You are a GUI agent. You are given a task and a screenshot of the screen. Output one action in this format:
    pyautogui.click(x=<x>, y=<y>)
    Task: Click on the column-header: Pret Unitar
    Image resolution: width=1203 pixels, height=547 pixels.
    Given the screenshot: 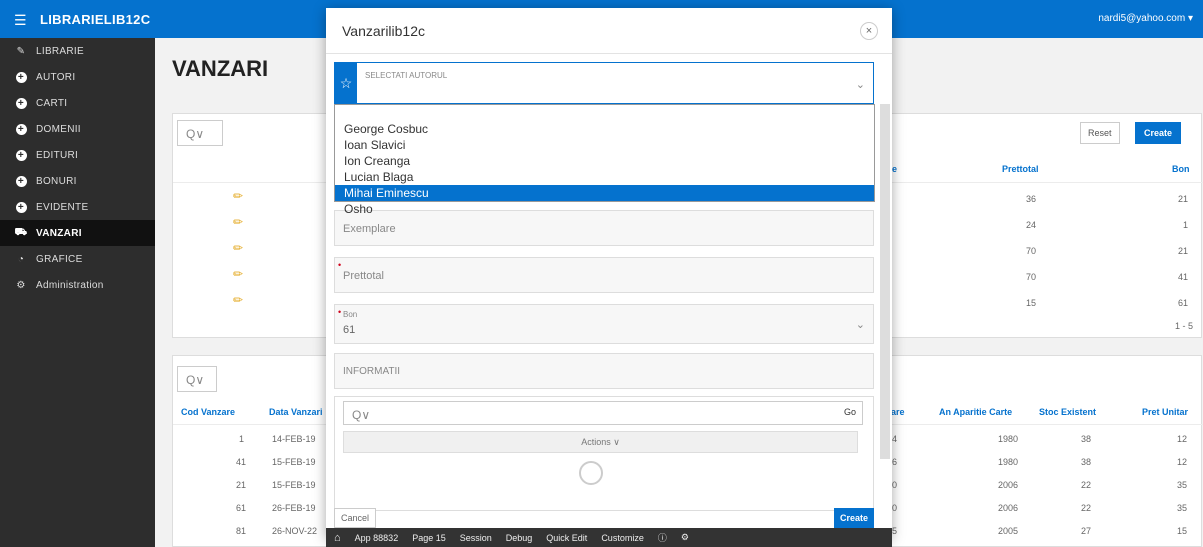 What is the action you would take?
    pyautogui.click(x=1165, y=412)
    